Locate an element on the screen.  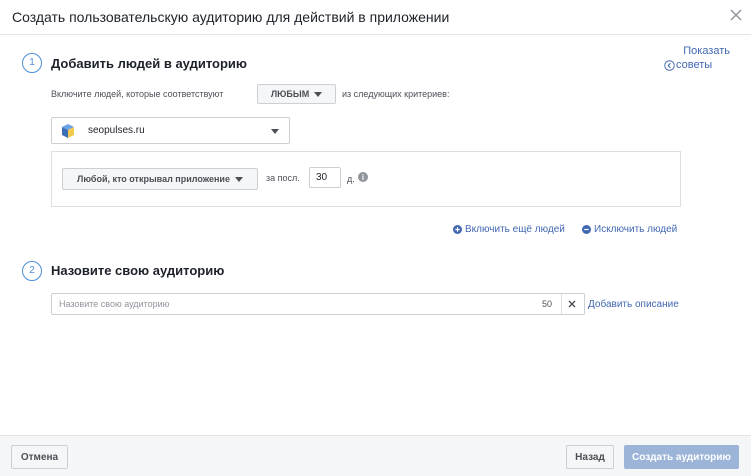
info-icon is located at coordinates (363, 177).